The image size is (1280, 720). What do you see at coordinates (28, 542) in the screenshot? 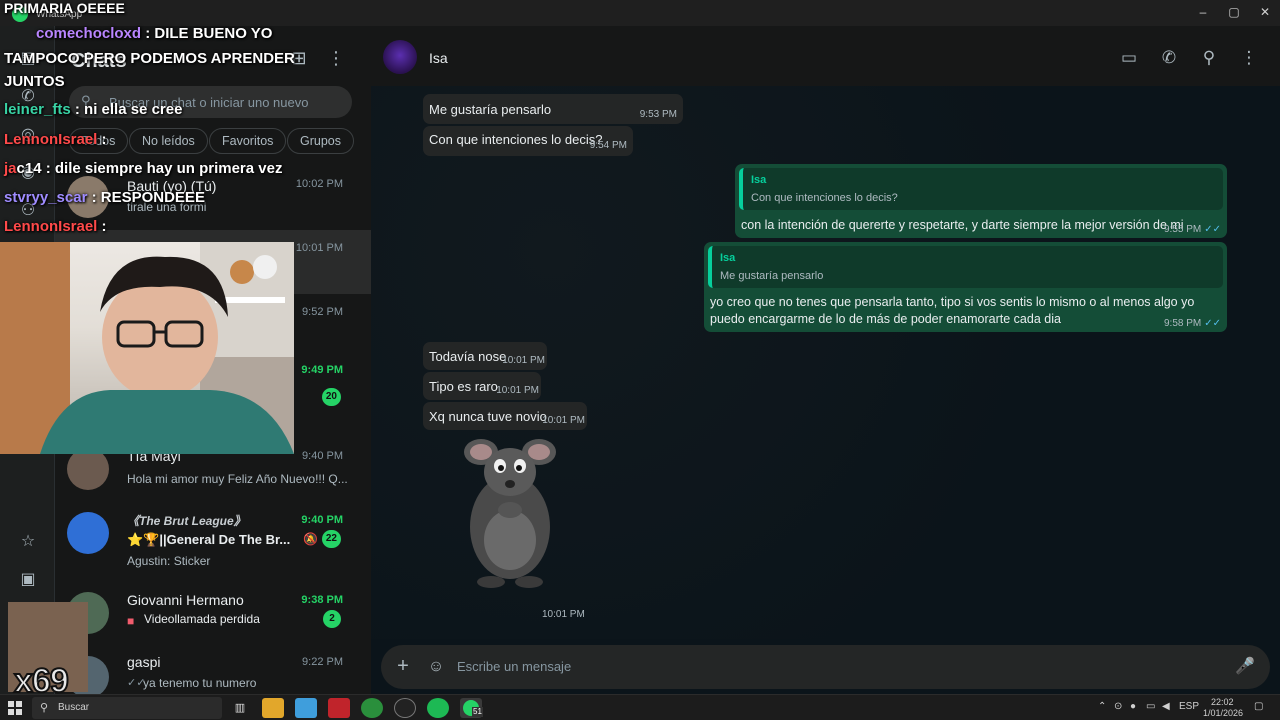
I see `starred-icon: ☆` at bounding box center [28, 542].